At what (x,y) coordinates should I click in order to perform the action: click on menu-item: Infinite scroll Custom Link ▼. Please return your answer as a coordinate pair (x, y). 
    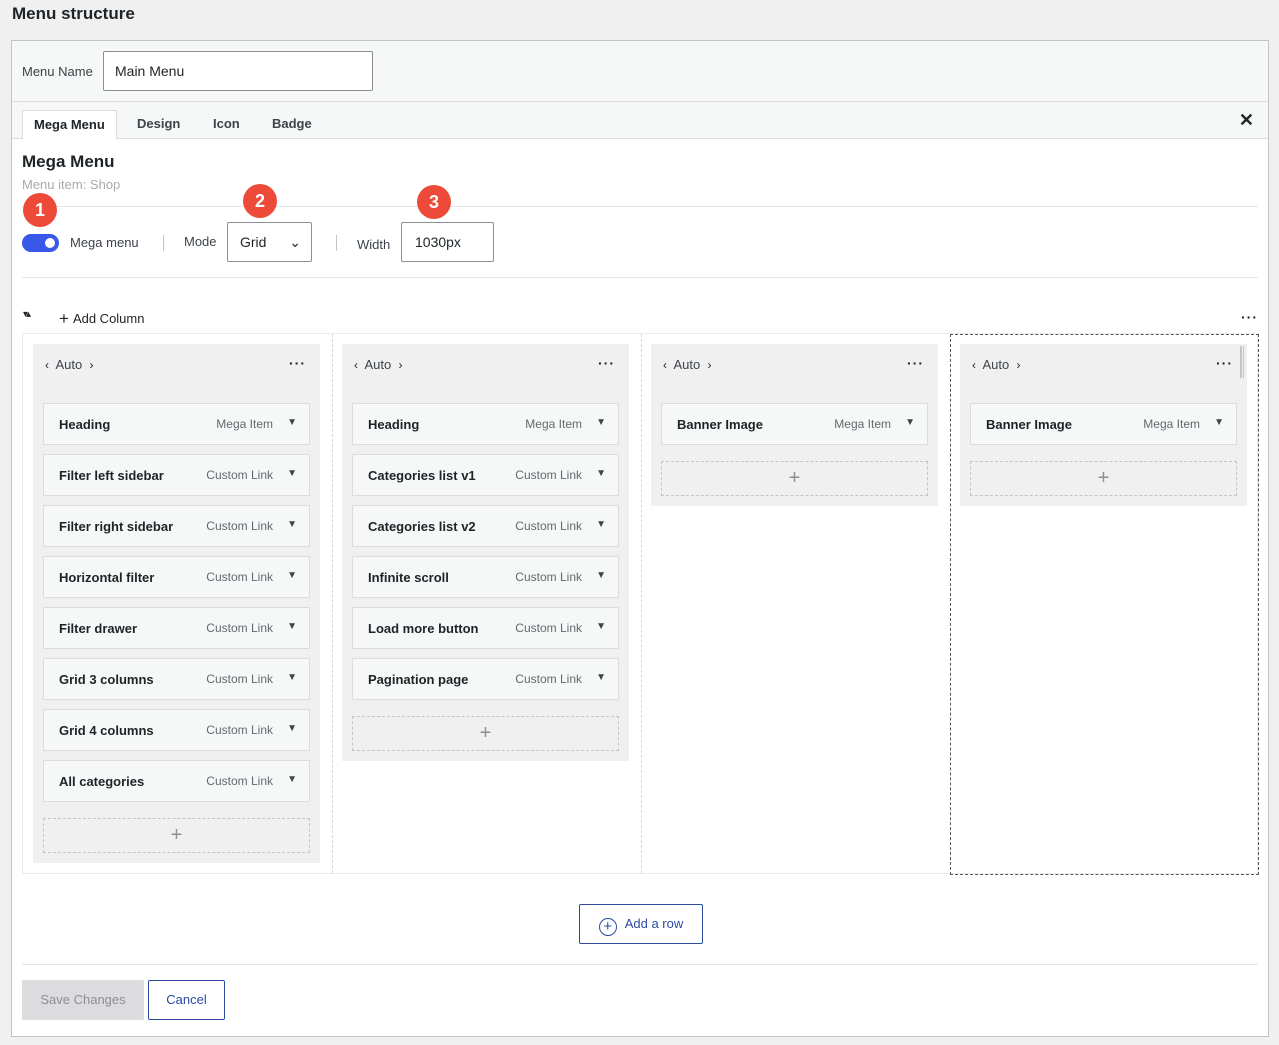
    Looking at the image, I should click on (485, 577).